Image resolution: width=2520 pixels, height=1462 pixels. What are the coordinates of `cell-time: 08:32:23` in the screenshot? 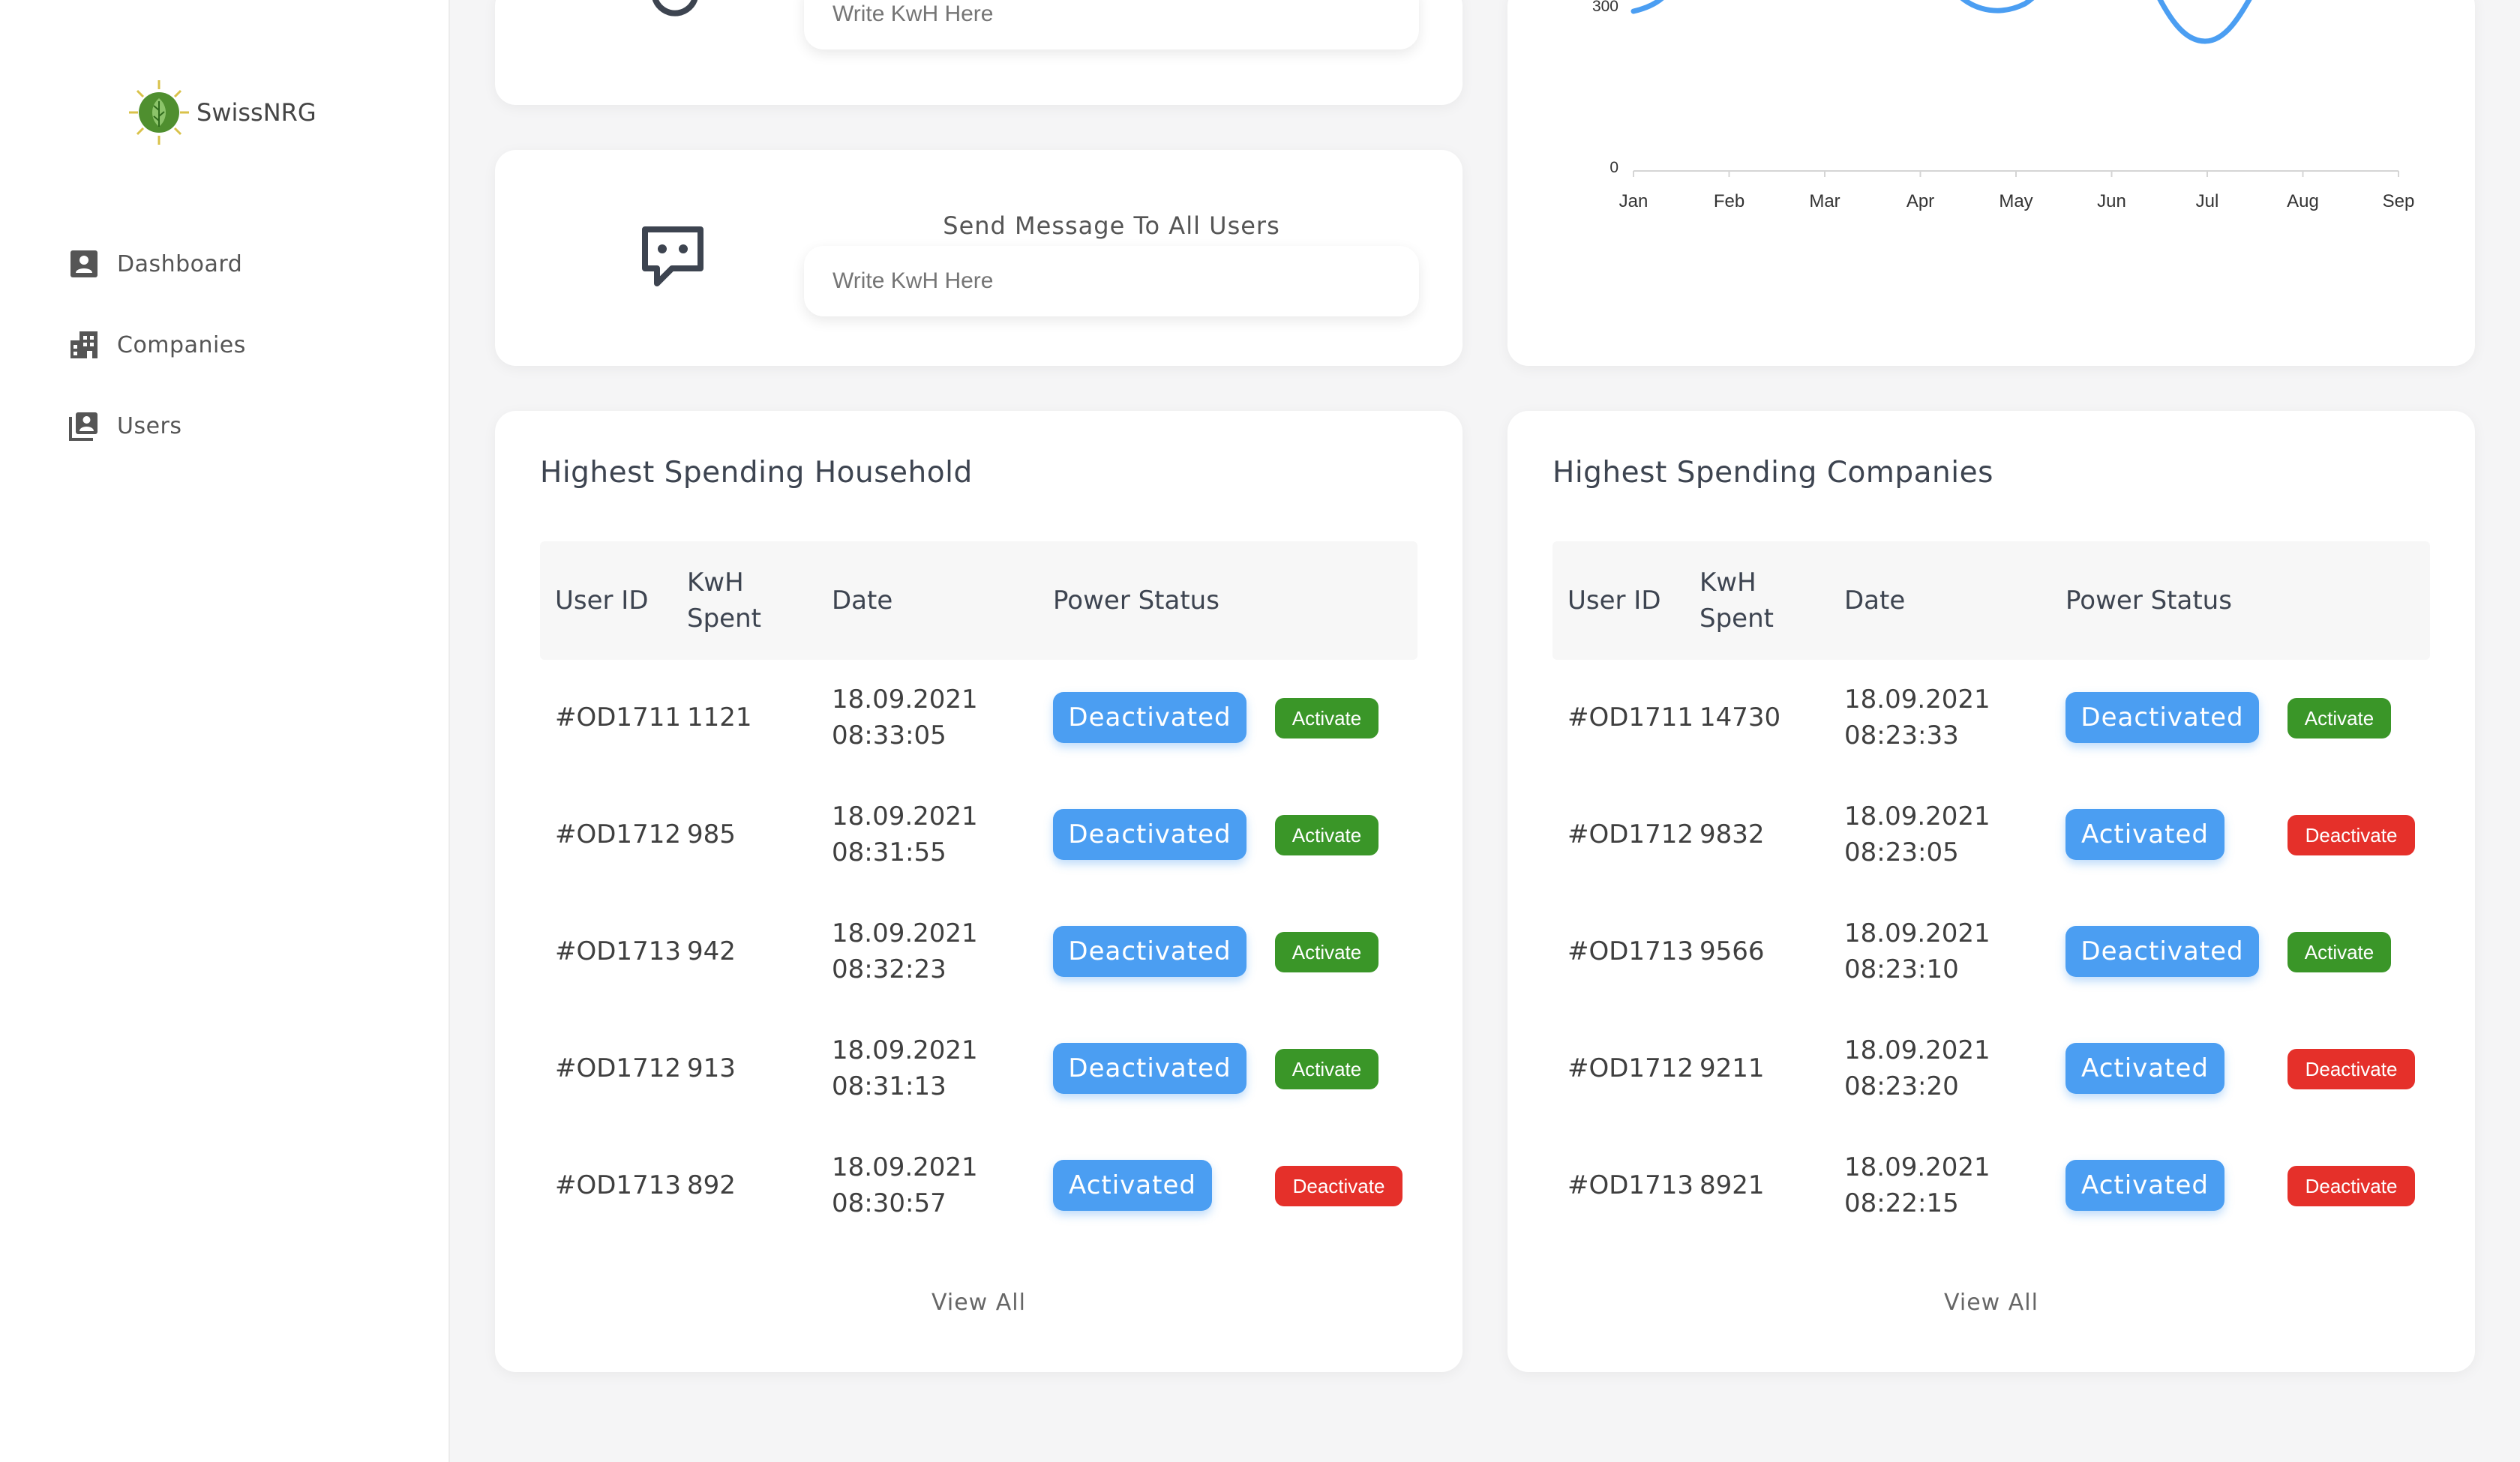 It's located at (889, 969).